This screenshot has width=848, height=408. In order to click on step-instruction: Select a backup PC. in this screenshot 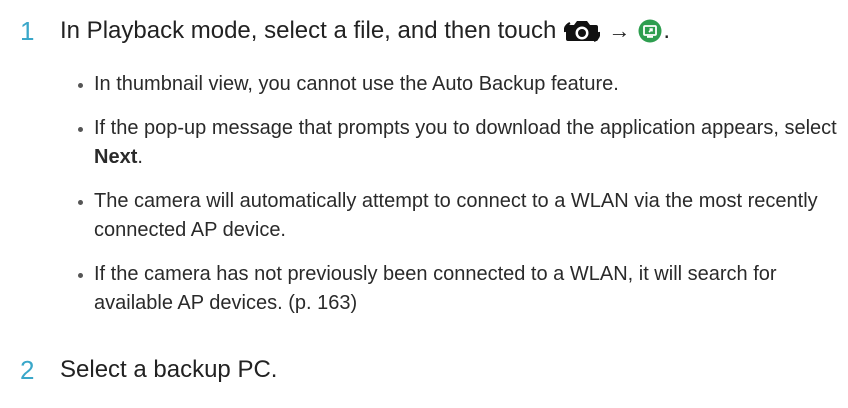, I will do `click(169, 369)`.